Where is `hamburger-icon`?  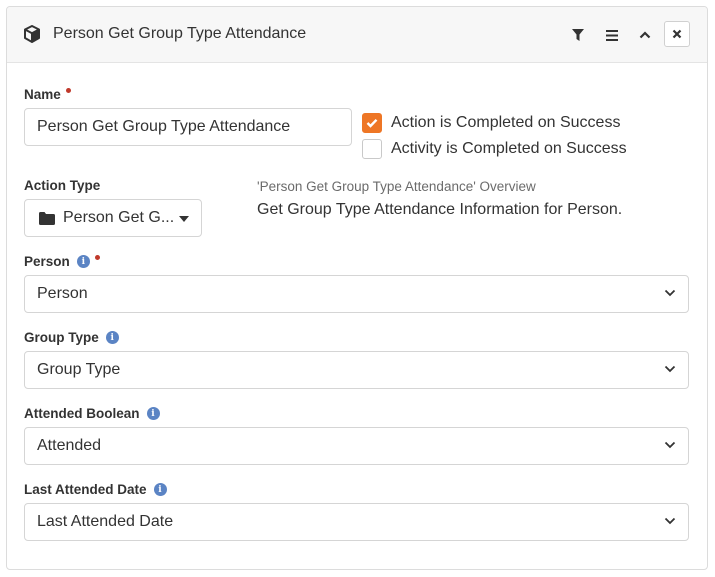
hamburger-icon is located at coordinates (612, 35).